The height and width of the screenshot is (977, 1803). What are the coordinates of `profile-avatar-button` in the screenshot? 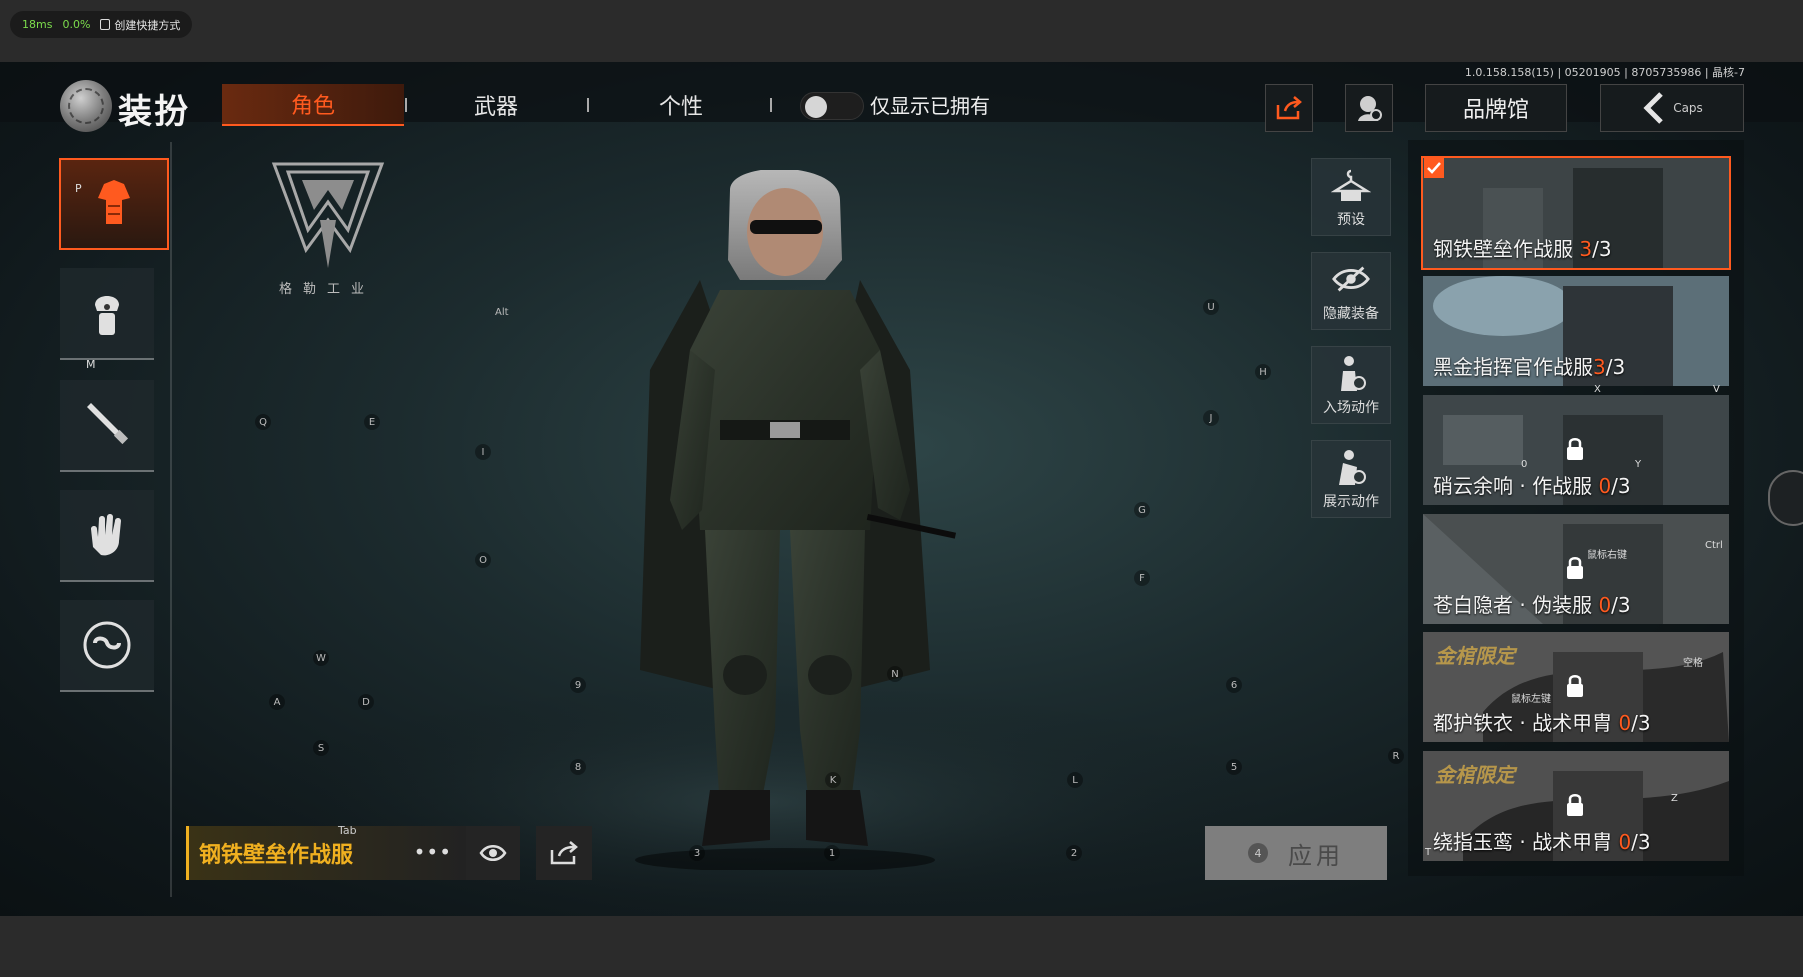 It's located at (1369, 108).